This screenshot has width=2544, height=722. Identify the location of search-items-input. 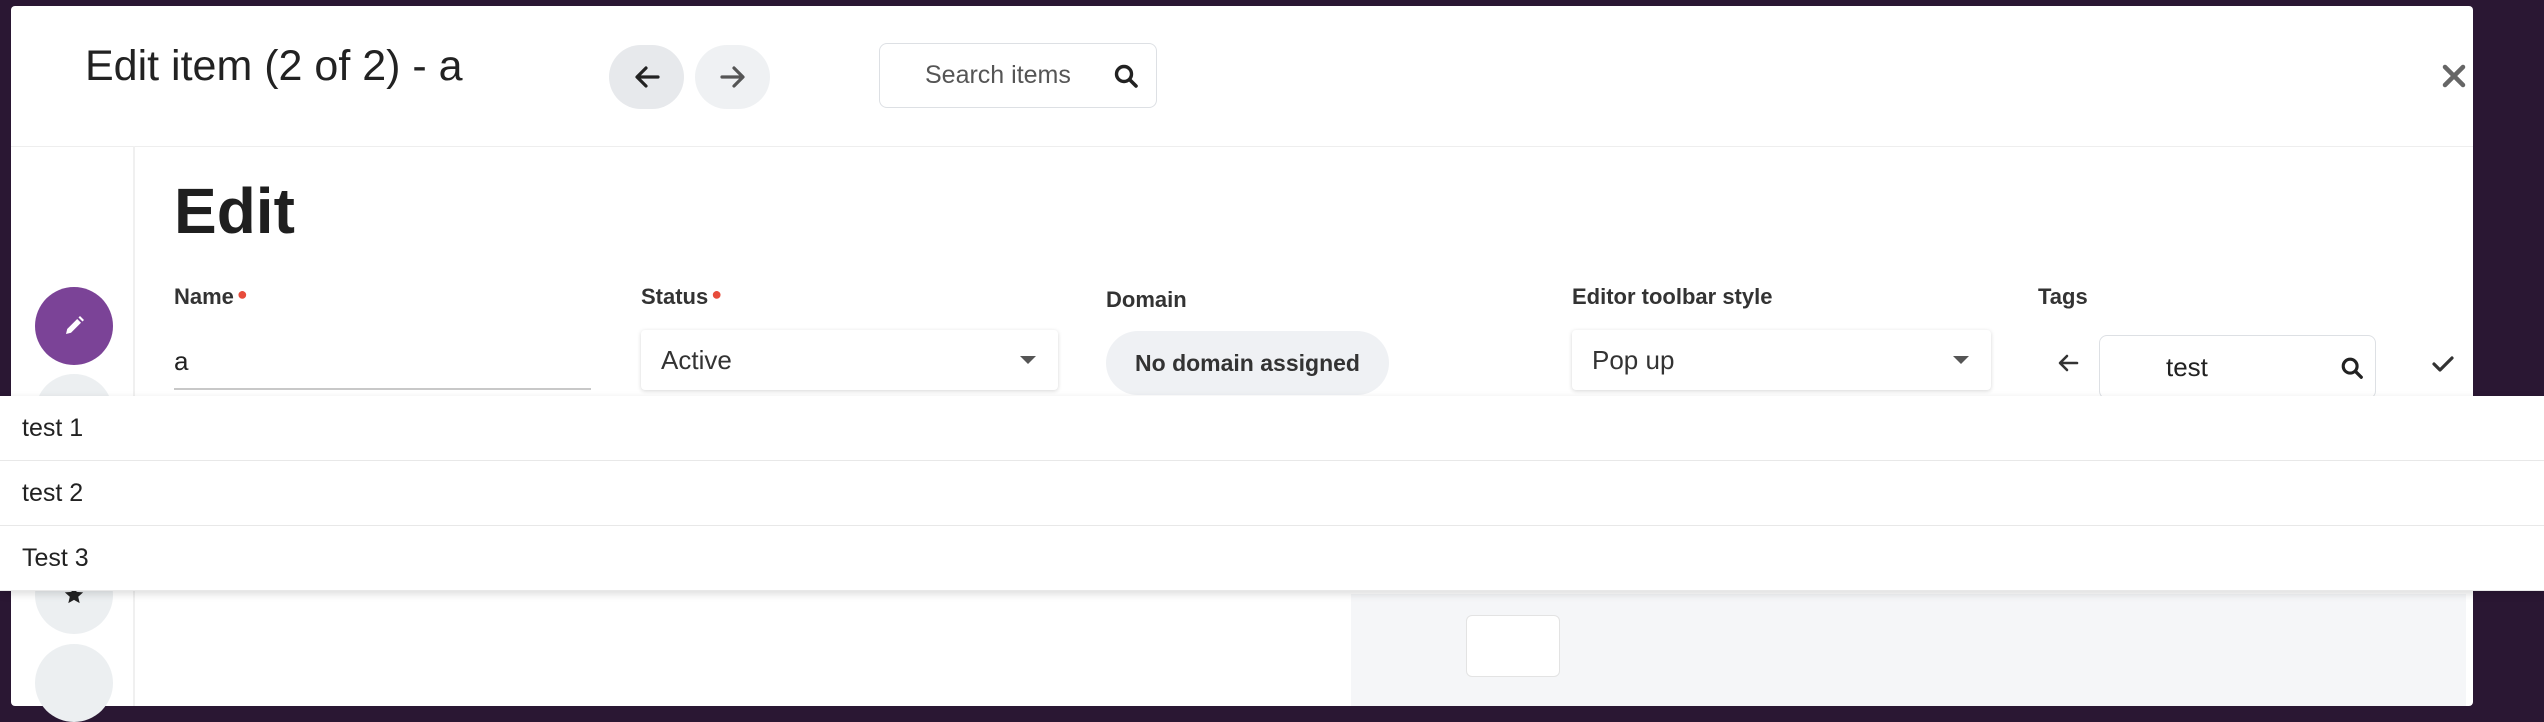
(995, 75).